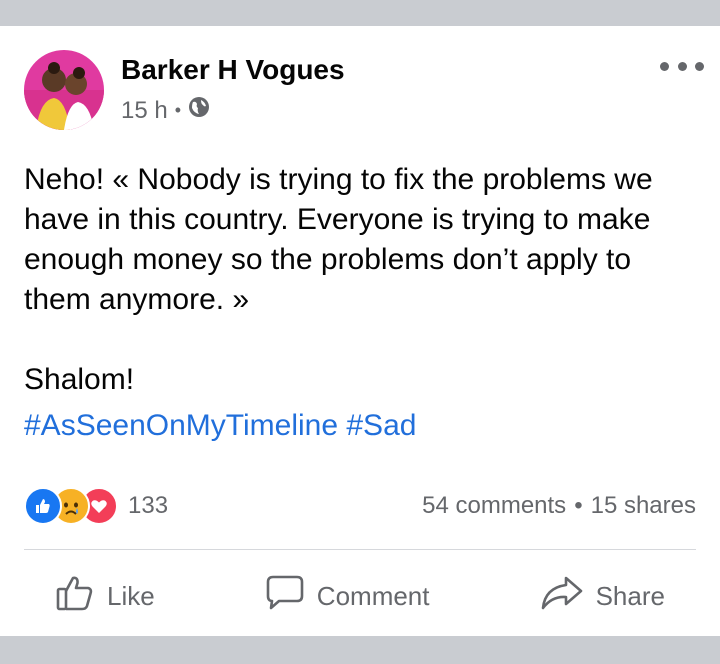  I want to click on hashtag-list: #AsSeenOnMyTimeline #Sad, so click(220, 426).